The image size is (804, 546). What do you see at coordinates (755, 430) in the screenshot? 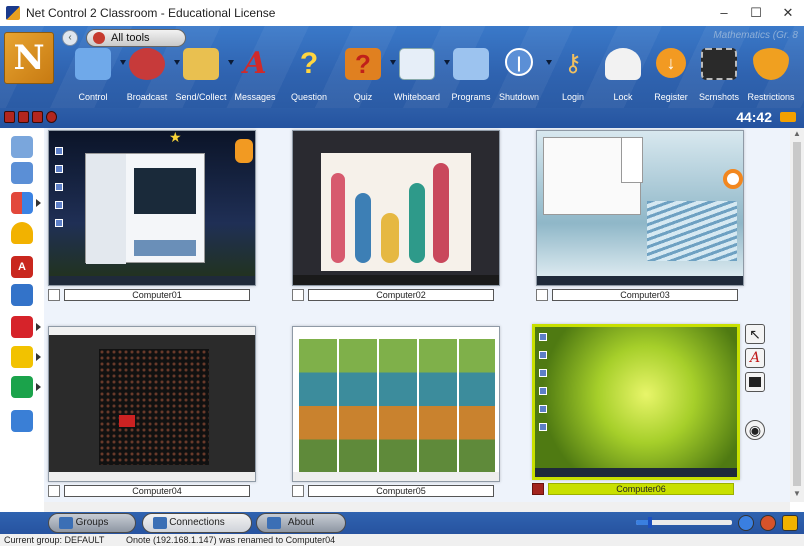
I see `audio-icon: ◉` at bounding box center [755, 430].